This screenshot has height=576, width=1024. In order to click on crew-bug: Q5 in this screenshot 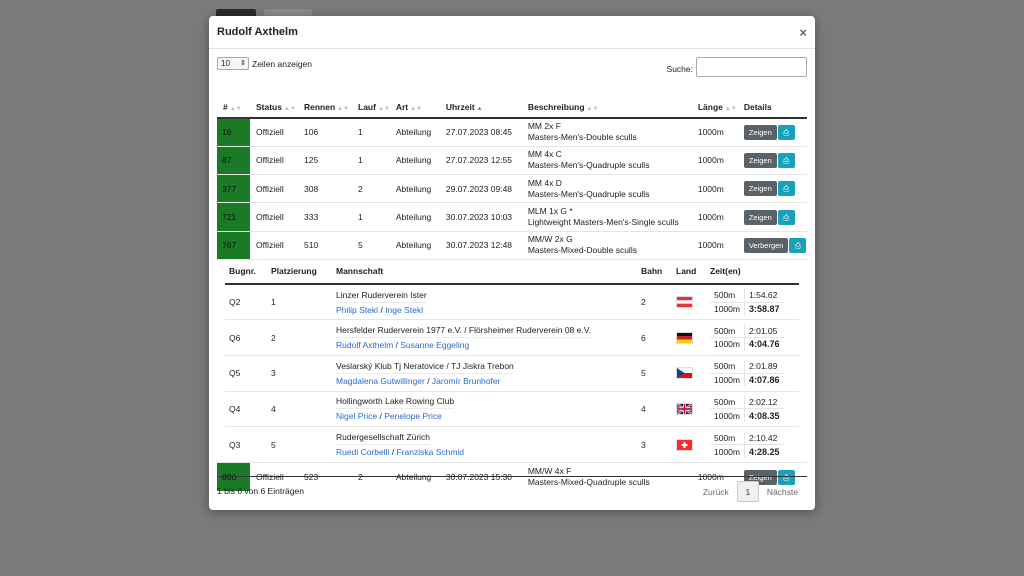, I will do `click(246, 373)`.